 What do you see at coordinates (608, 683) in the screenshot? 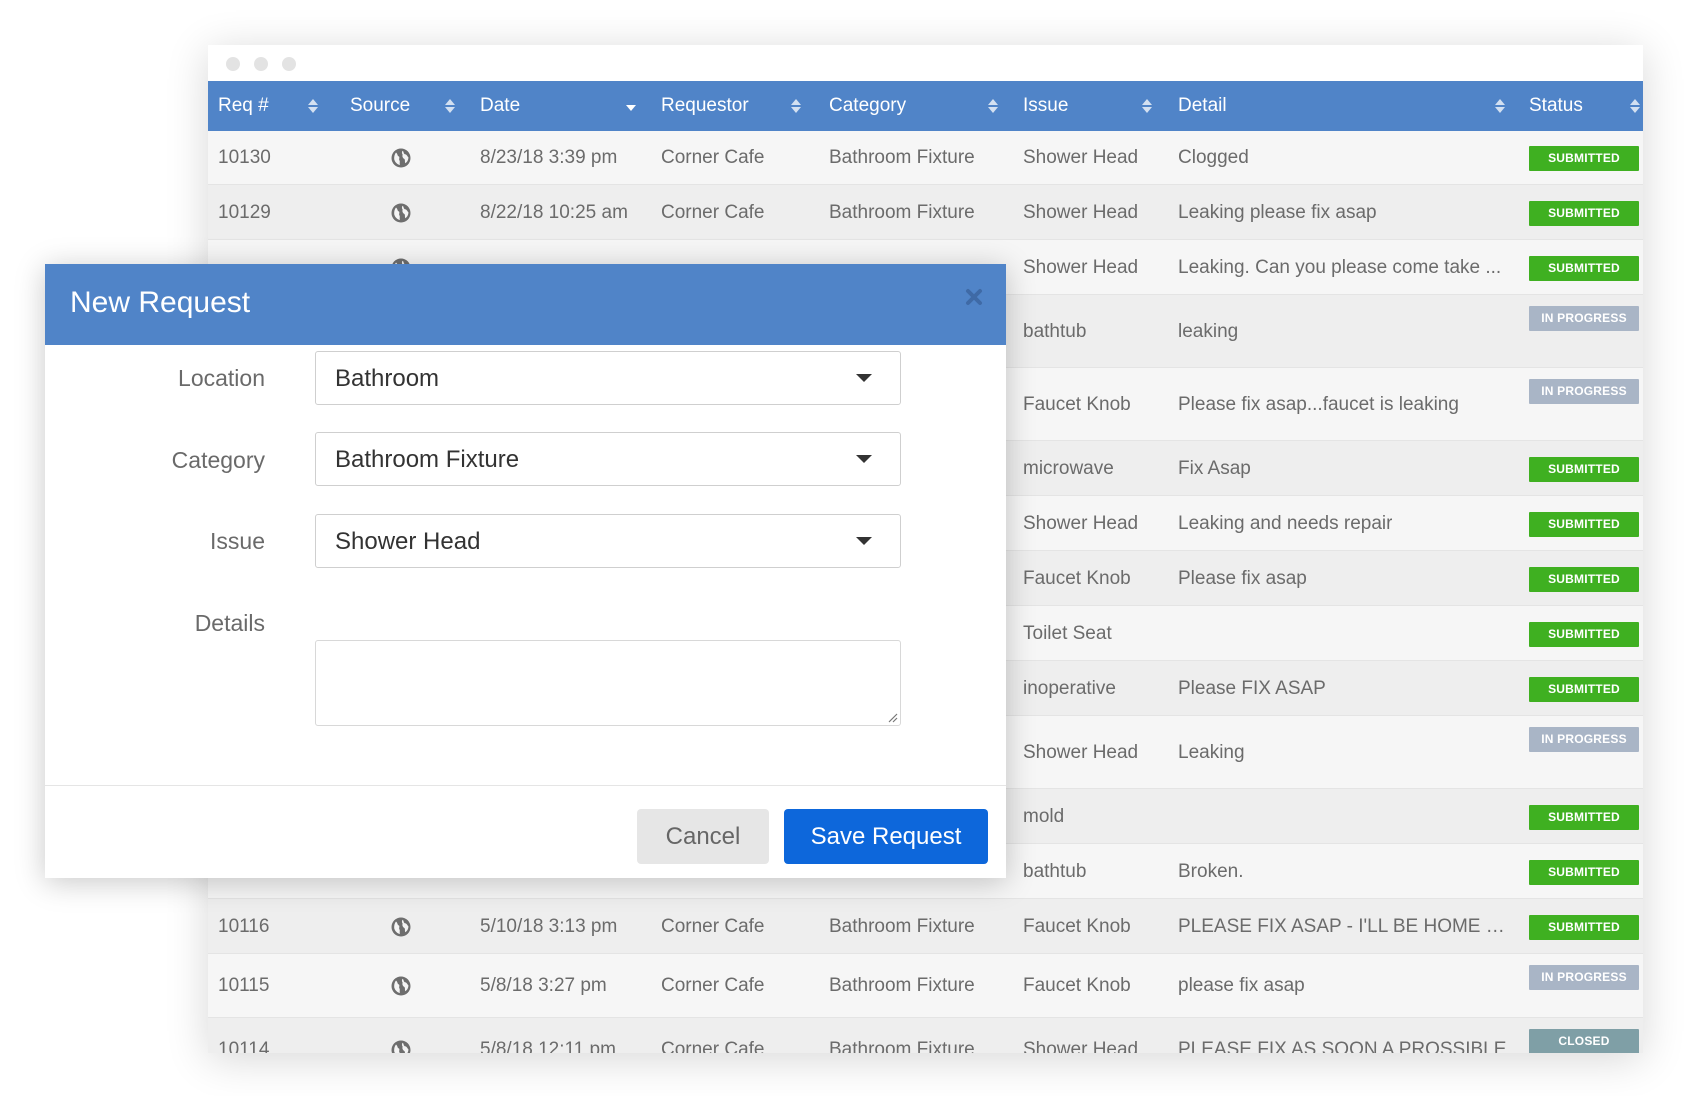
I see `details-textarea` at bounding box center [608, 683].